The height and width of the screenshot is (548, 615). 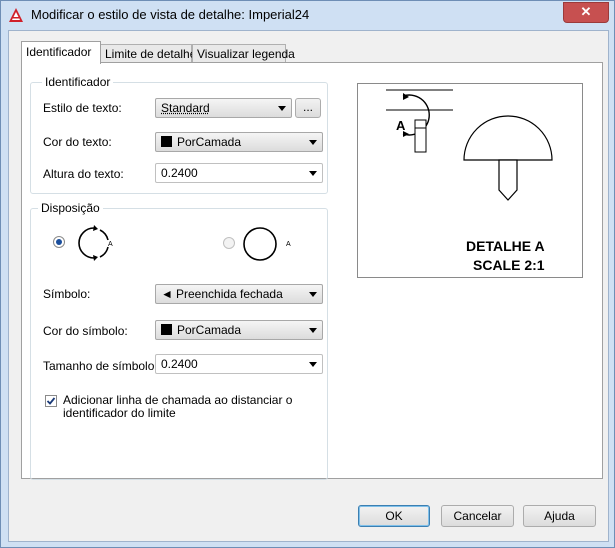 I want to click on text-height-value: 0.2400, so click(x=179, y=173).